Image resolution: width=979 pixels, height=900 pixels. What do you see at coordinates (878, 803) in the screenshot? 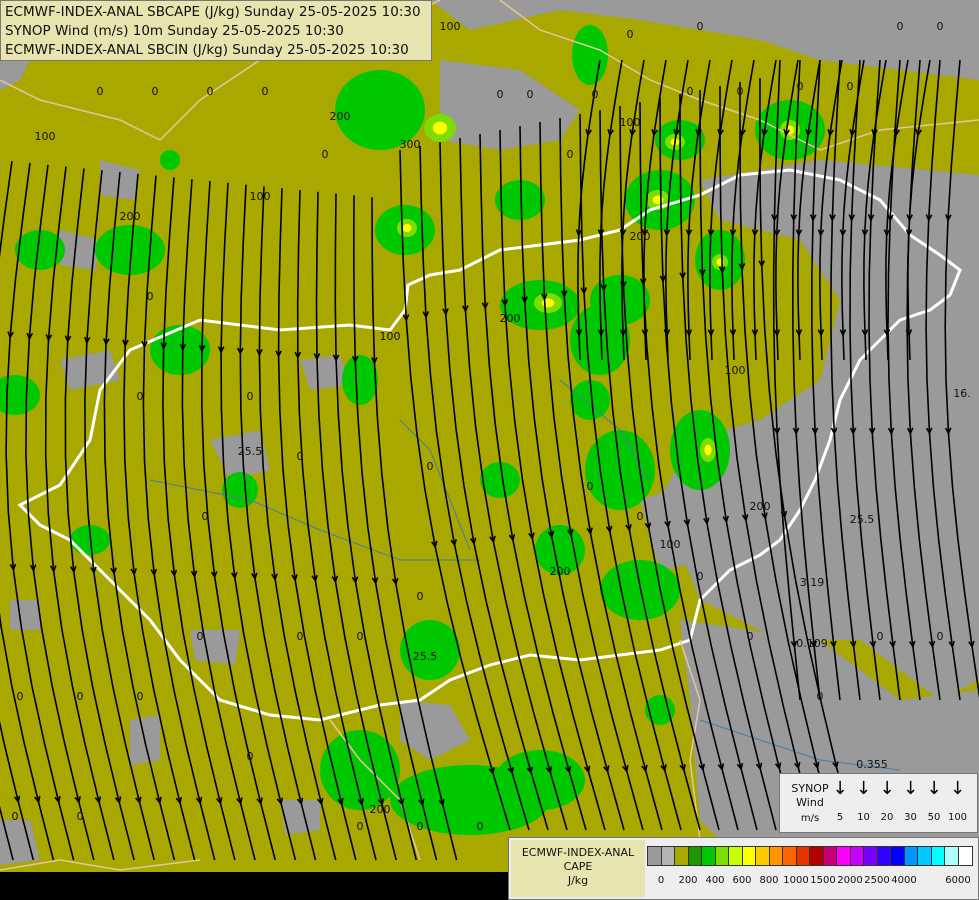
I see `synop-wind-legend: SYNOP Wind m/s ↓ 5 ↓ 10 ↓ 20 ↓ 30 ↓ 50 ↓ 100` at bounding box center [878, 803].